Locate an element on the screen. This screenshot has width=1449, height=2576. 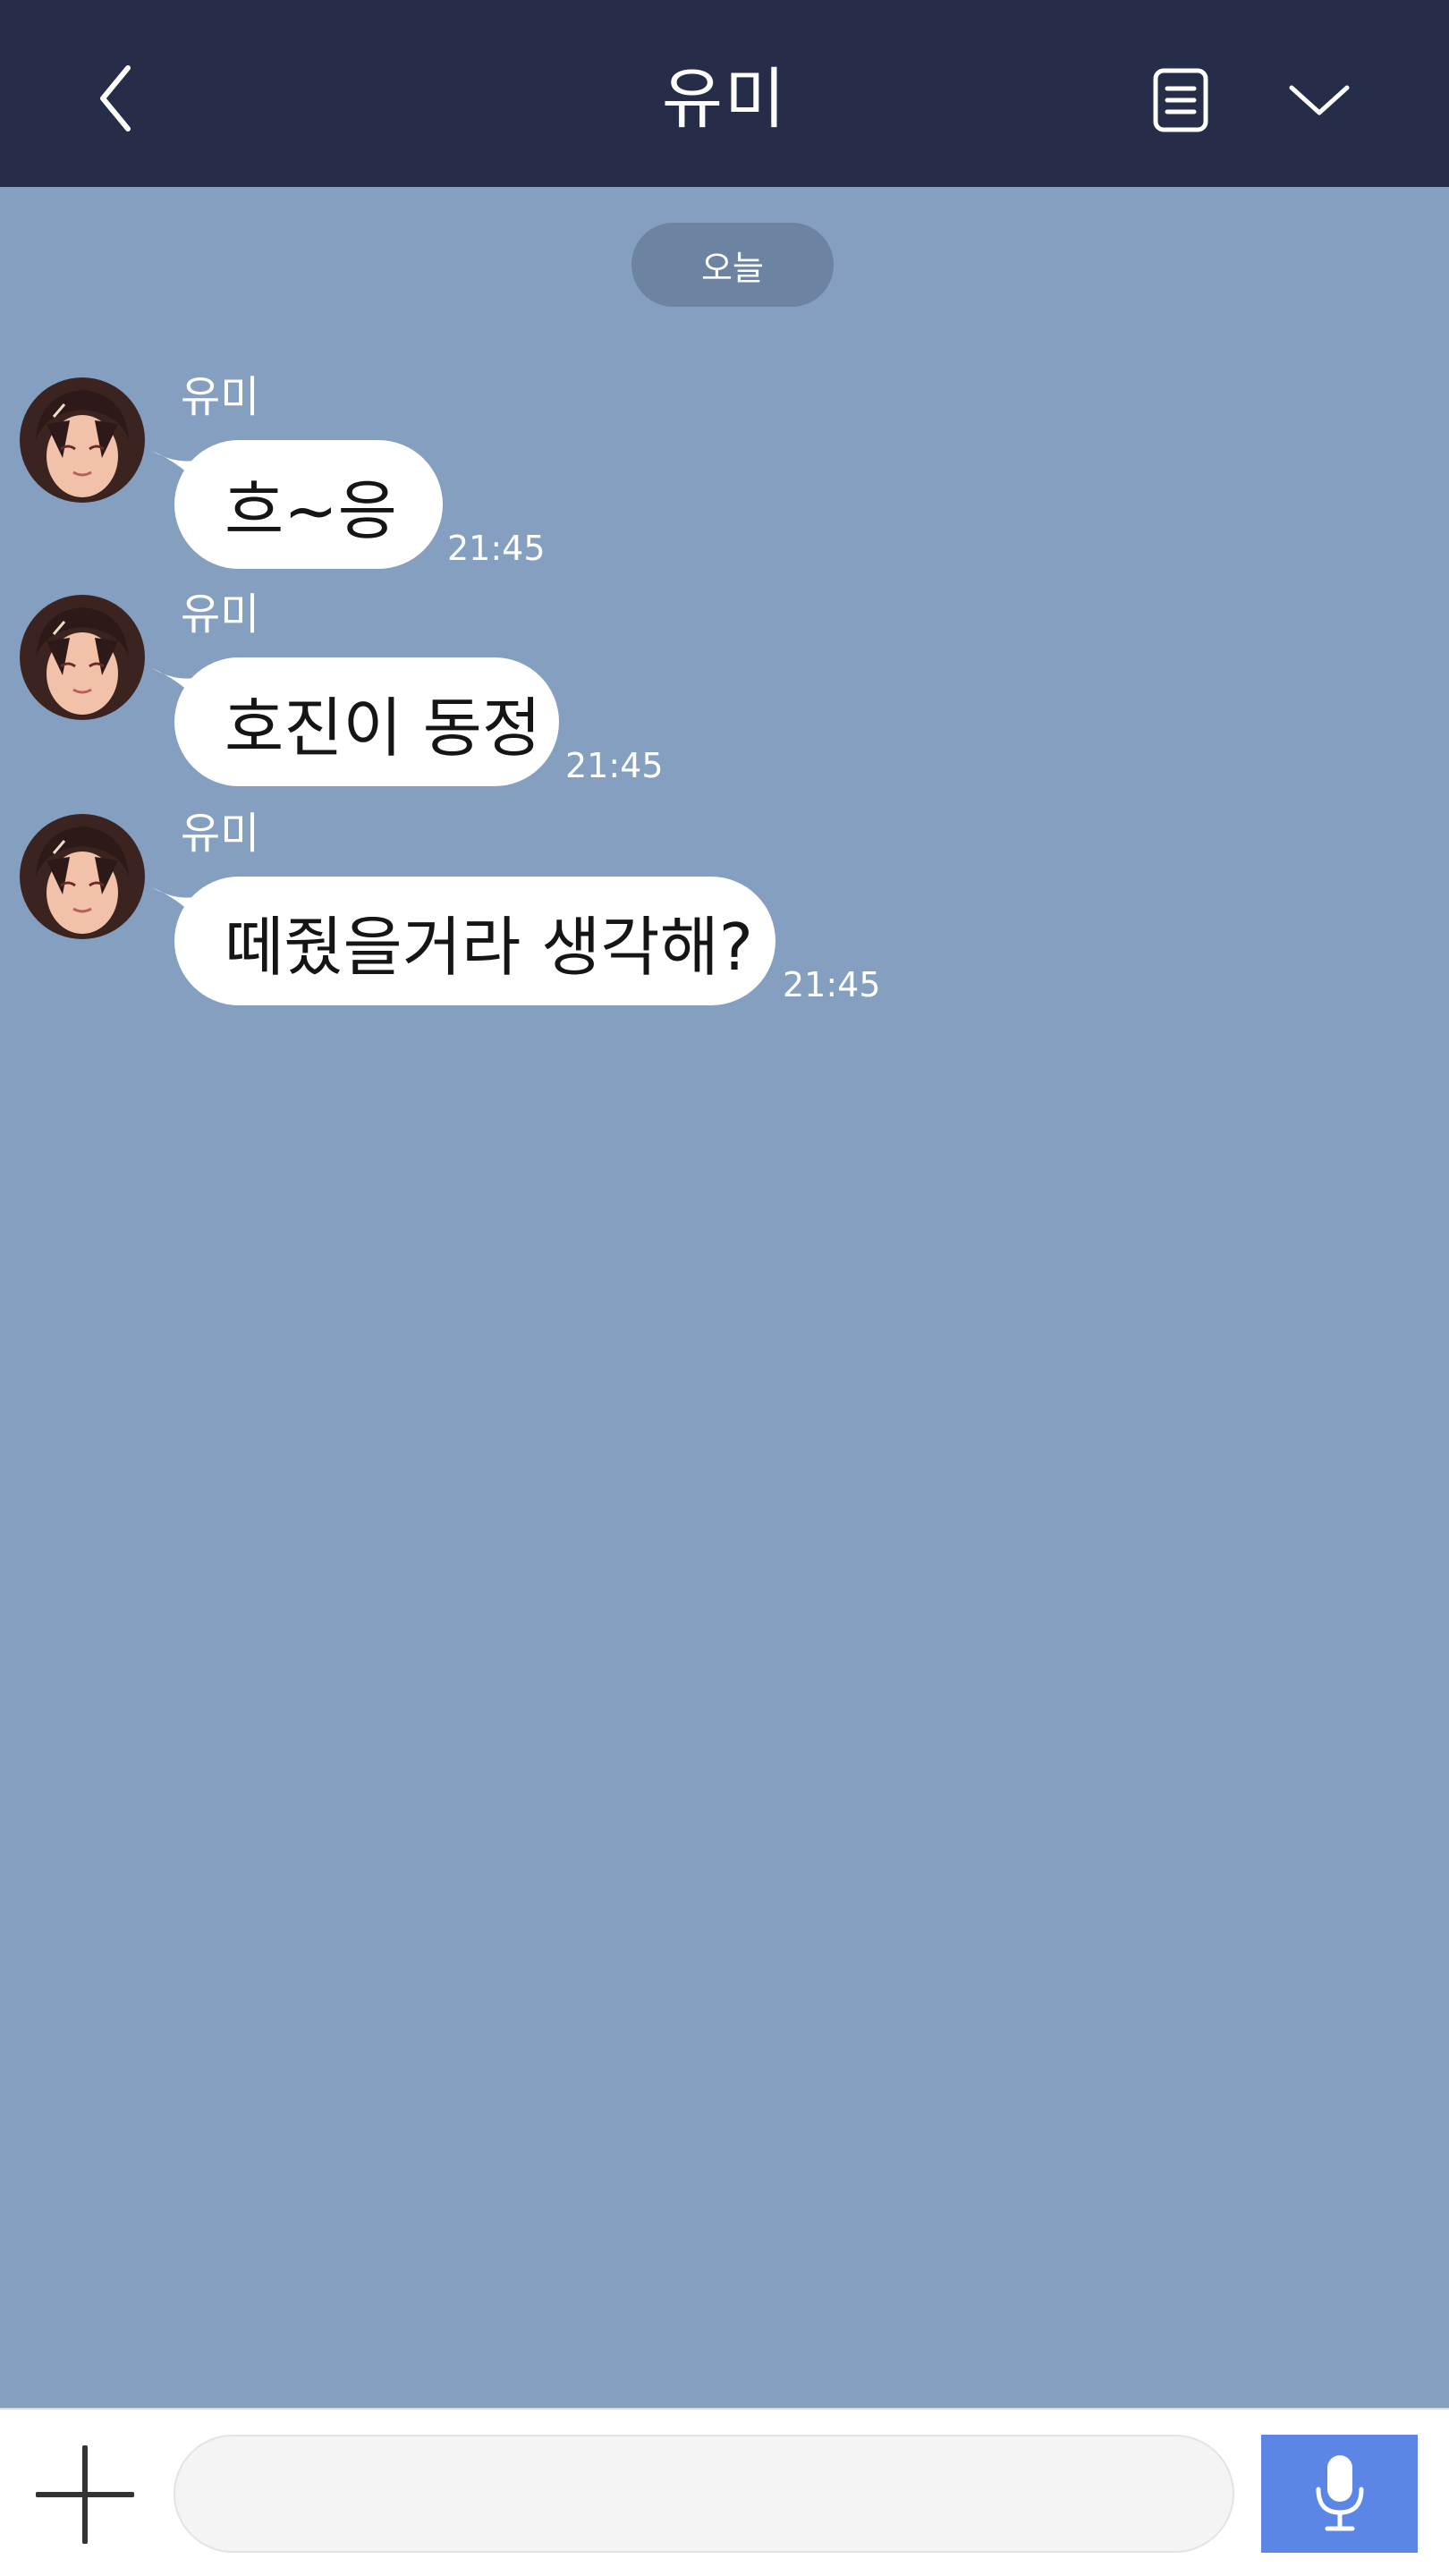
chevron-down-icon is located at coordinates (1319, 100).